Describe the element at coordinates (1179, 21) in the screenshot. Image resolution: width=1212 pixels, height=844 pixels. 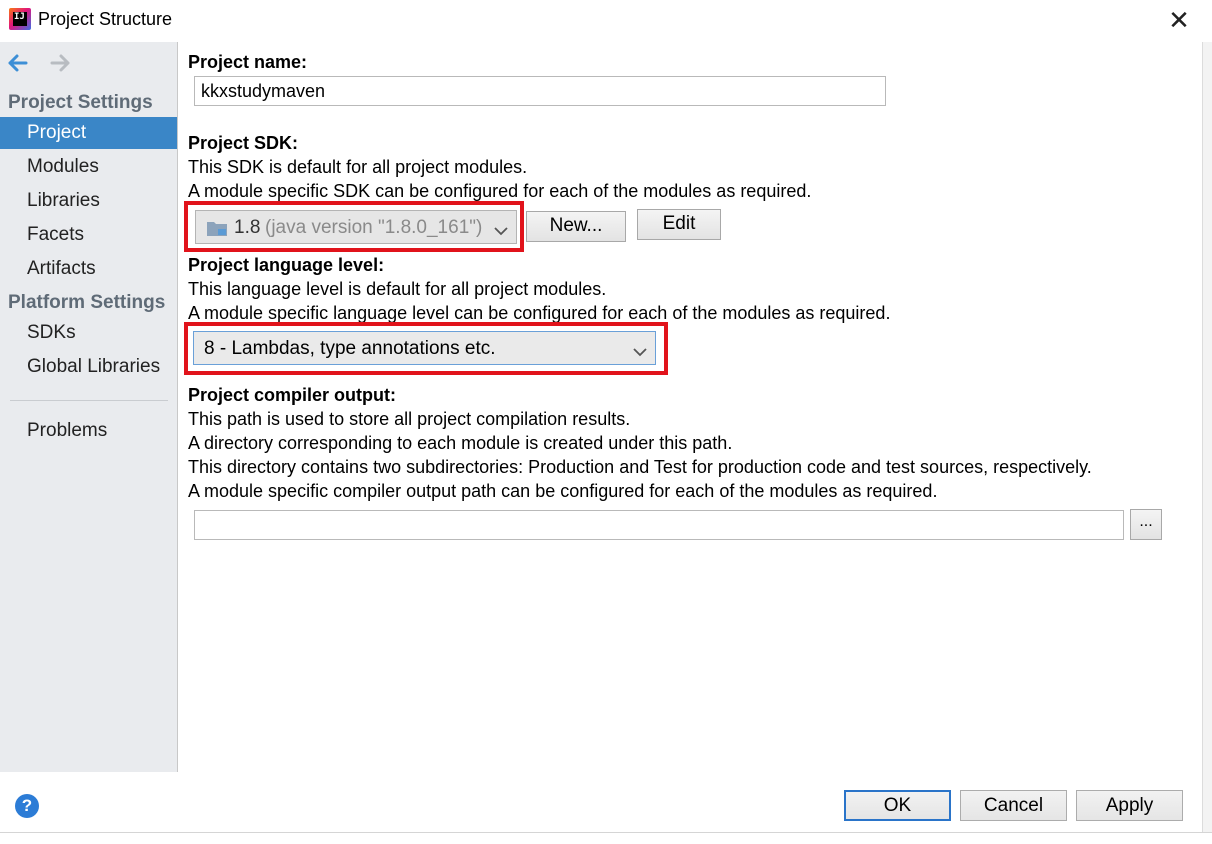
I see `close-icon: ✕` at that location.